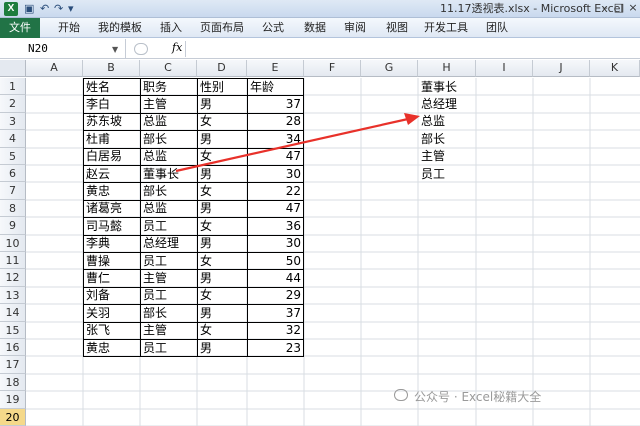 Image resolution: width=640 pixels, height=426 pixels. What do you see at coordinates (111, 208) in the screenshot?
I see `table-cell: 诸葛亮` at bounding box center [111, 208].